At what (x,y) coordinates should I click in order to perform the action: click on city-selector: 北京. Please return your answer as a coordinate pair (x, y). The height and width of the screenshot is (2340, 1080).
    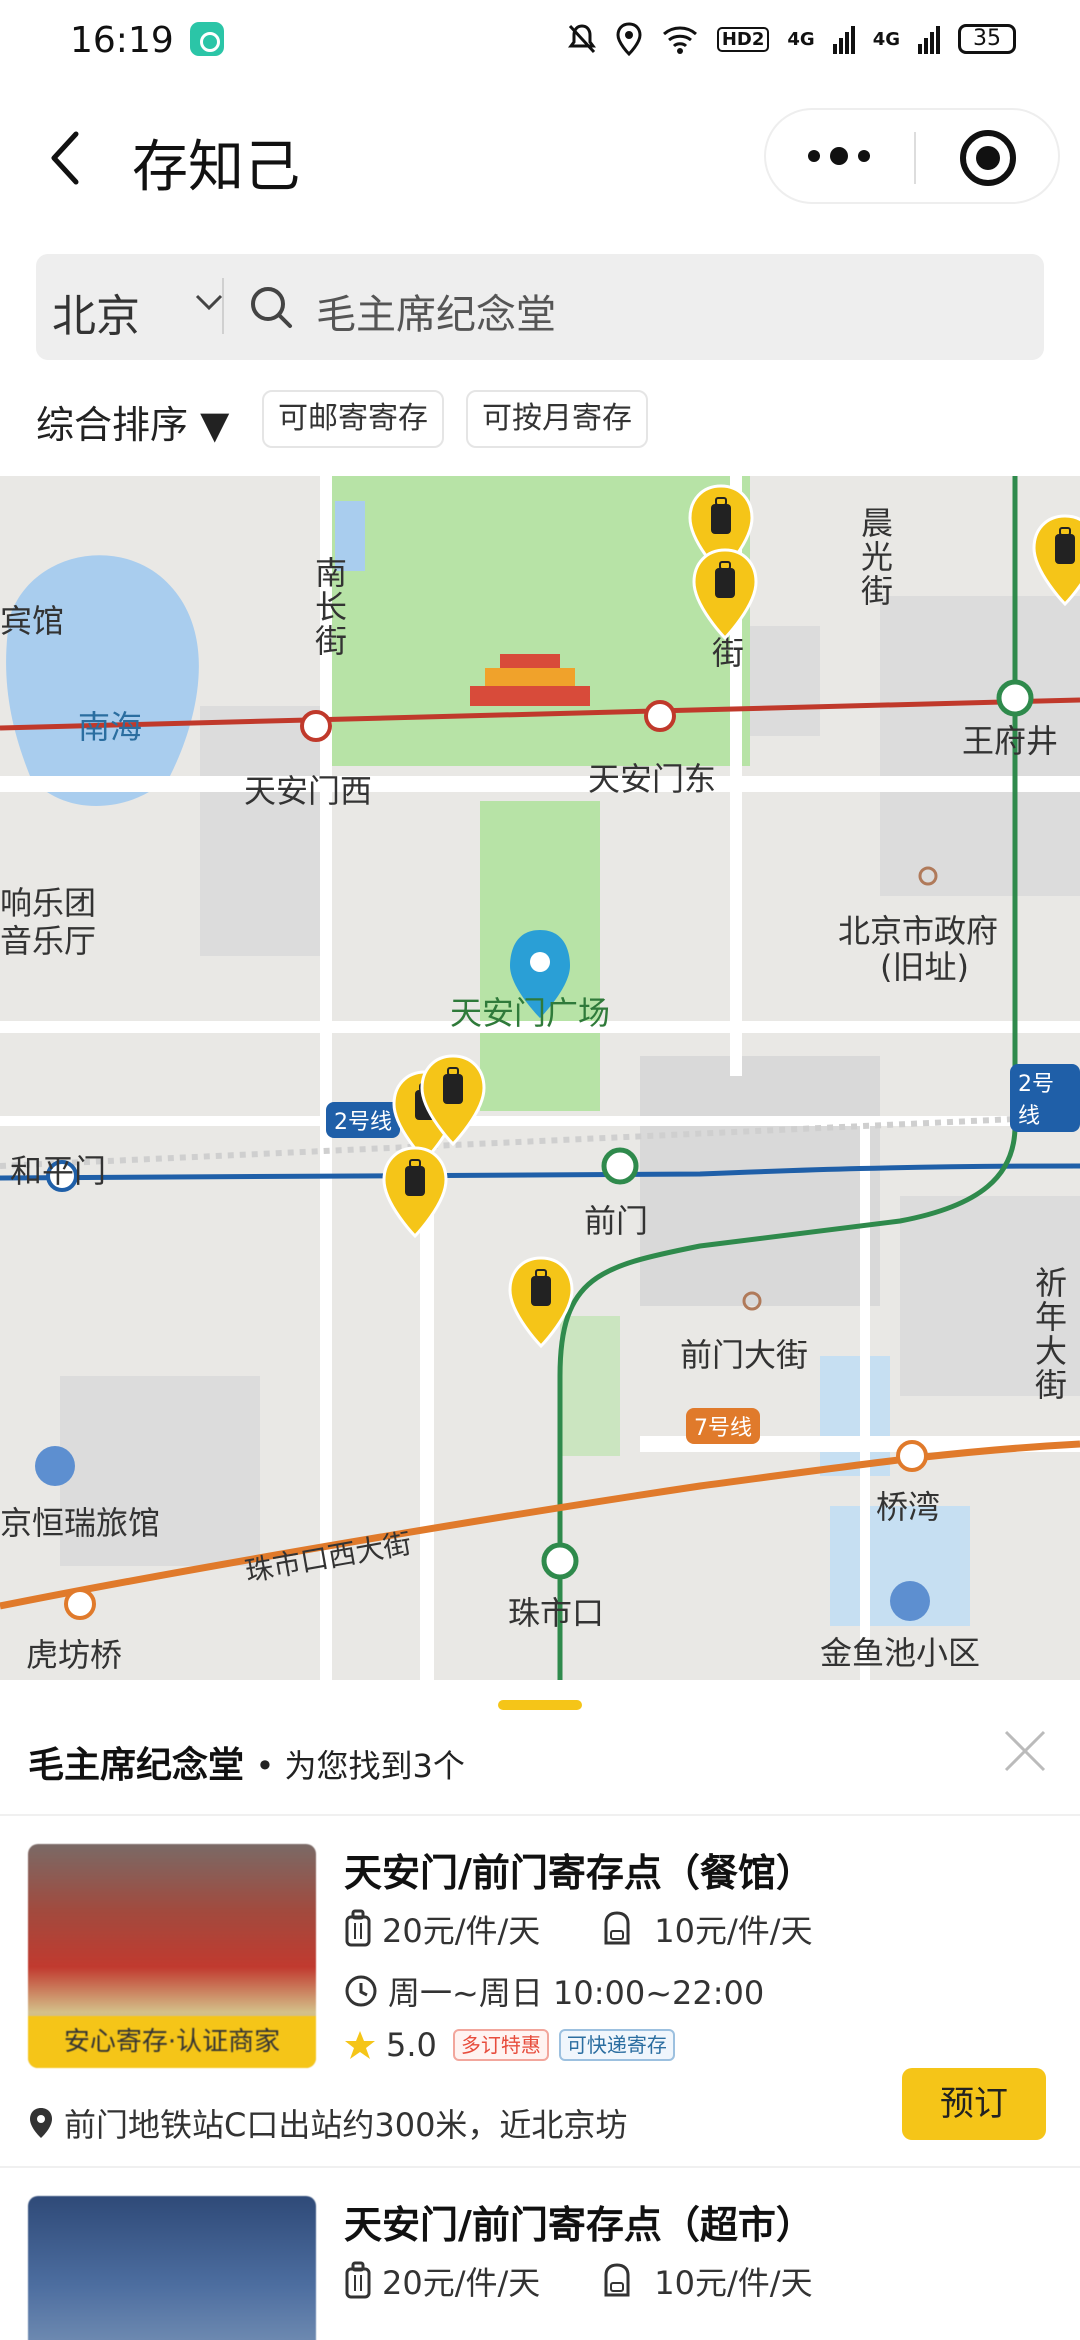
    Looking at the image, I should click on (96, 312).